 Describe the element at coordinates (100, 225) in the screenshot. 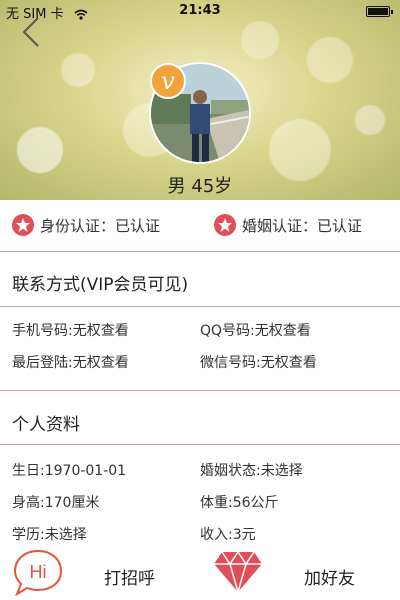

I see `identity-verification-label: 身份认证：已认证` at that location.